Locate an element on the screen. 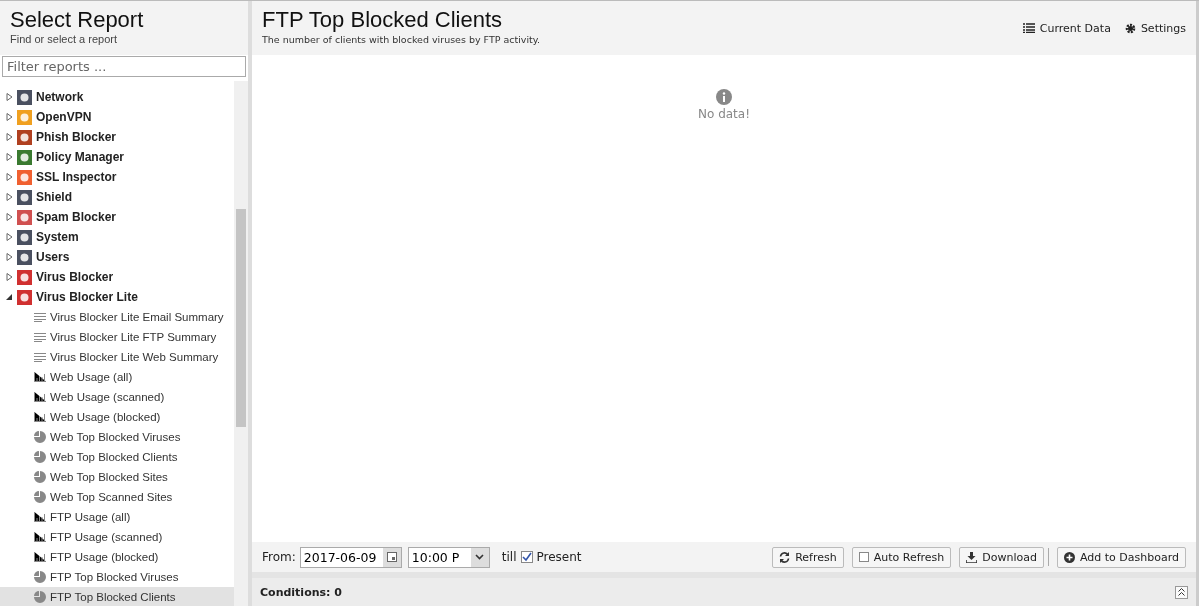  download-icon is located at coordinates (972, 557).